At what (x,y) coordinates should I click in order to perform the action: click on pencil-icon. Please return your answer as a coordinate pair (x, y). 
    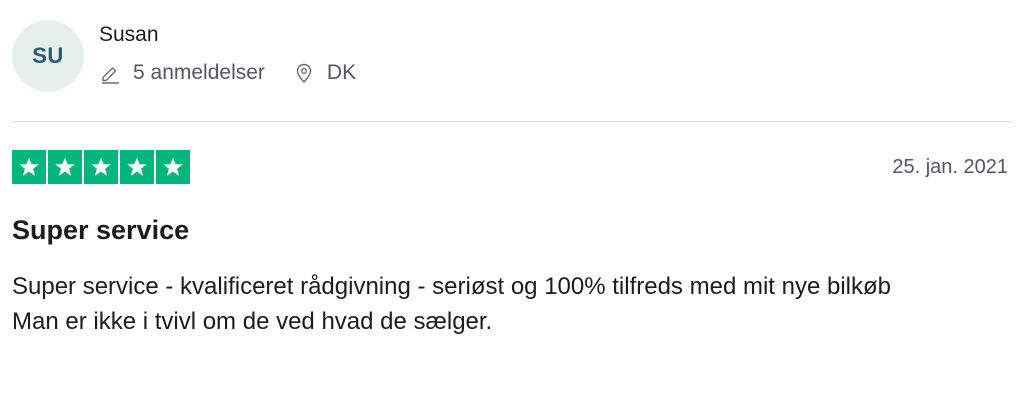
    Looking at the image, I should click on (110, 73).